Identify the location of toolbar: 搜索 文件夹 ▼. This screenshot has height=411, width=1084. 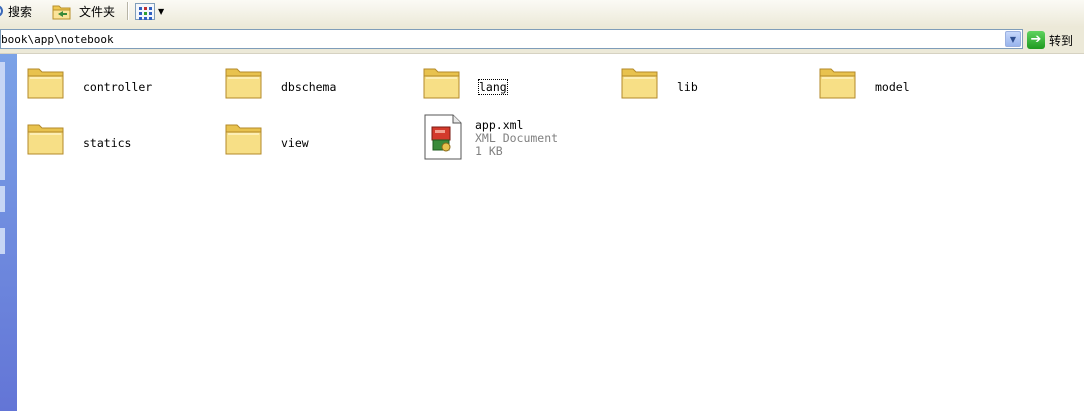
(542, 14).